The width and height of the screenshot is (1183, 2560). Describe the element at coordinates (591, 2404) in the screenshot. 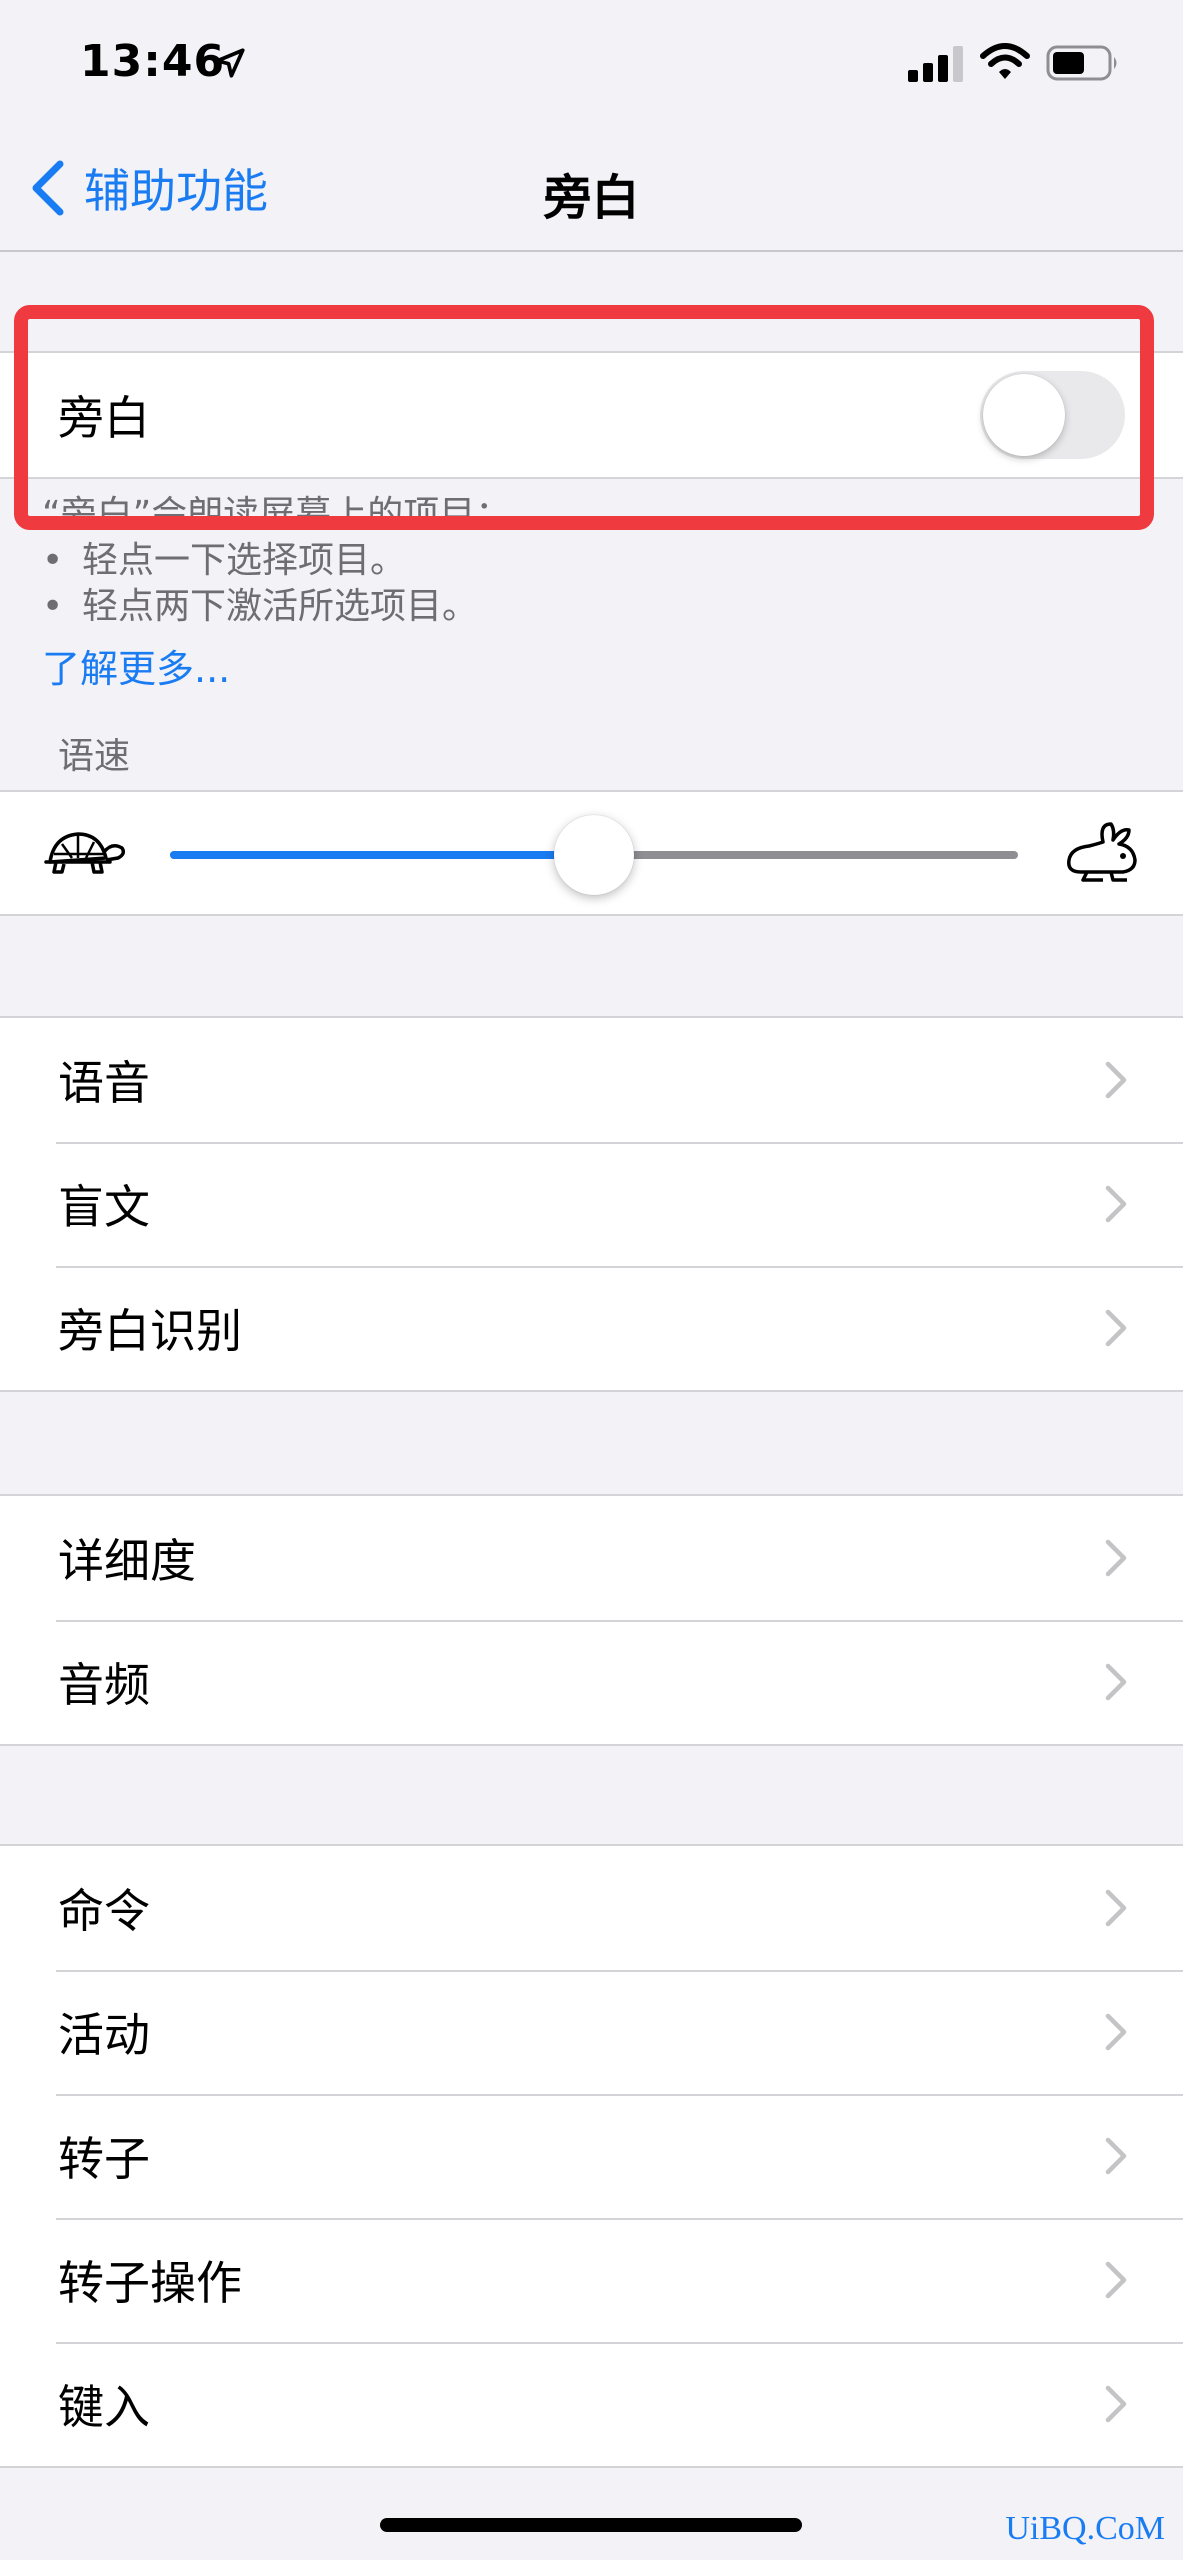

I see `list-item-typing: 键入` at that location.